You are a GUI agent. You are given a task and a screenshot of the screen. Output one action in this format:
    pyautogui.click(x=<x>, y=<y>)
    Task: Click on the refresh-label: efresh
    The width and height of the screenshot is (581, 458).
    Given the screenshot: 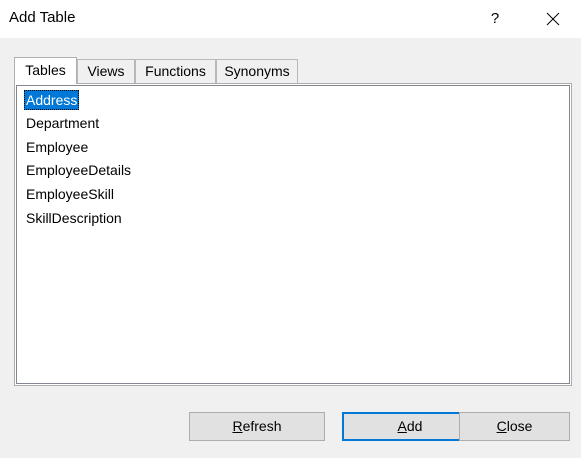 What is the action you would take?
    pyautogui.click(x=262, y=426)
    